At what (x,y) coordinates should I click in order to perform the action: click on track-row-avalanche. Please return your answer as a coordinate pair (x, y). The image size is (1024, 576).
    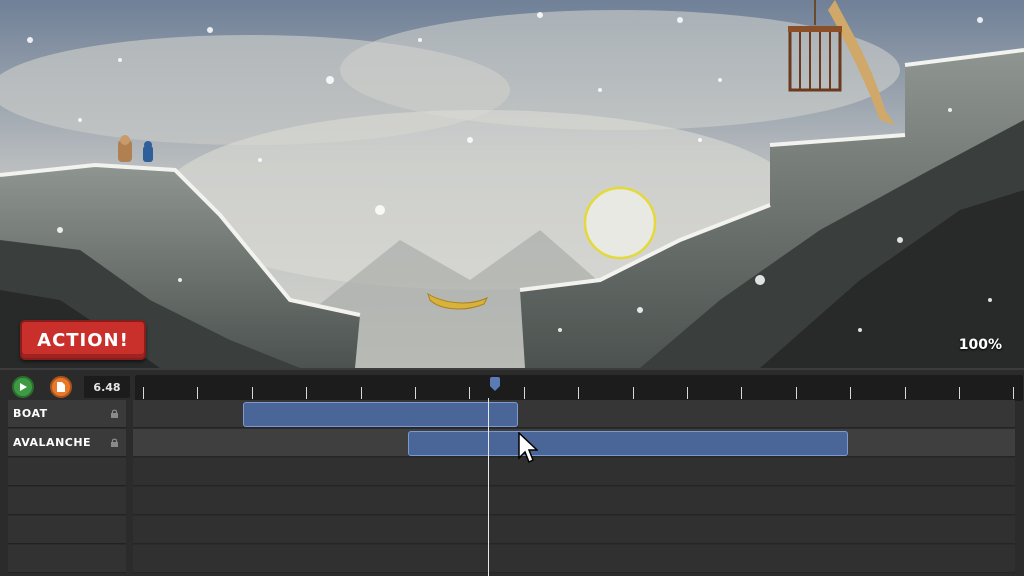
    Looking at the image, I should click on (574, 443).